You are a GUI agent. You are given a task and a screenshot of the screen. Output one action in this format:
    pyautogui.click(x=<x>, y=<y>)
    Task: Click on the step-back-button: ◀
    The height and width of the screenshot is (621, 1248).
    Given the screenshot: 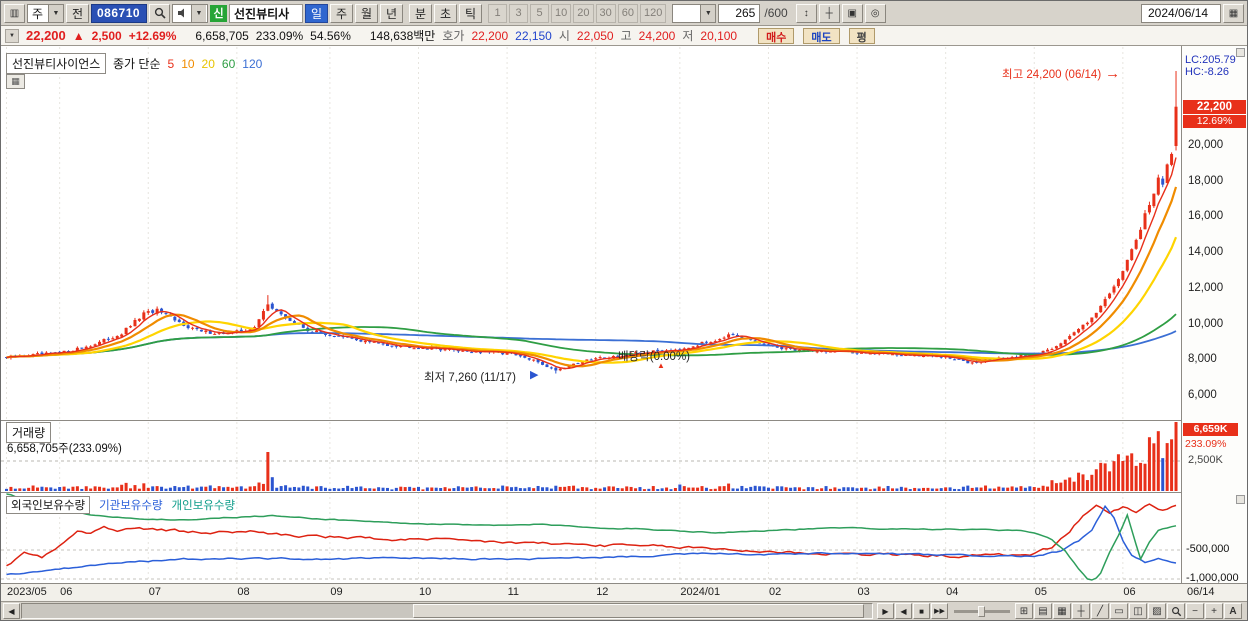 What is the action you would take?
    pyautogui.click(x=903, y=611)
    